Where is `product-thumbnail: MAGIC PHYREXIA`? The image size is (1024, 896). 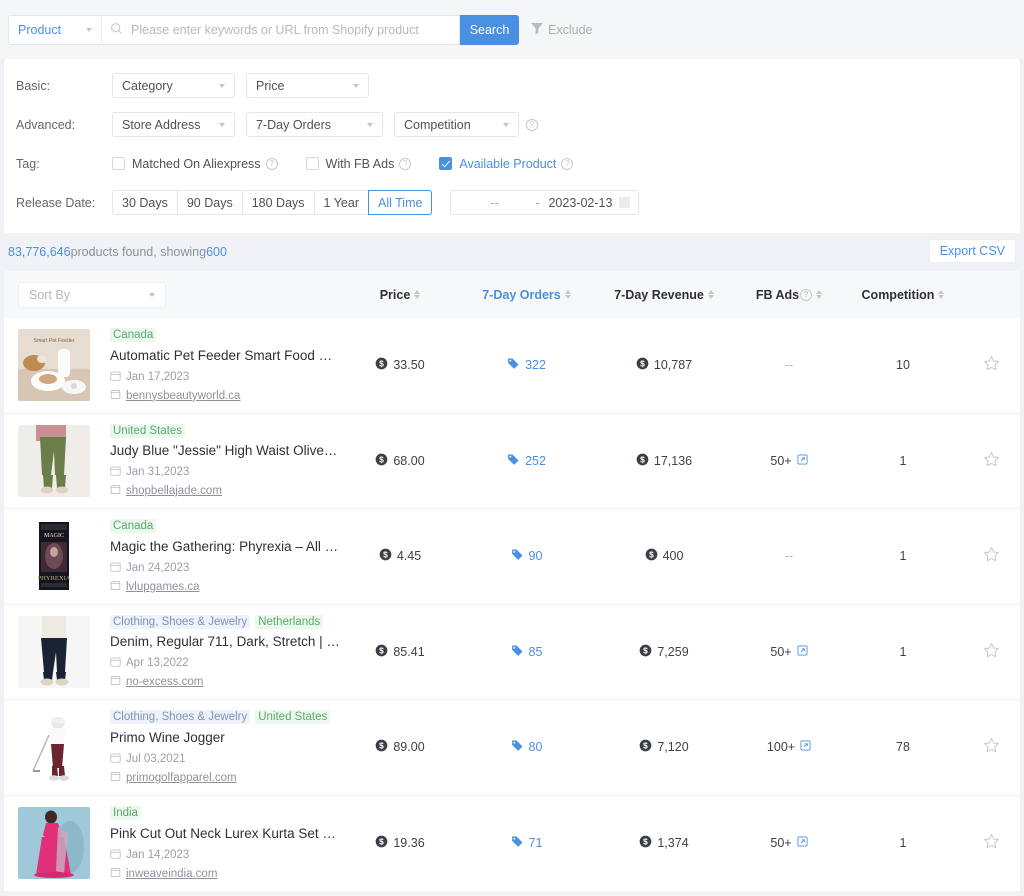 product-thumbnail: MAGIC PHYREXIA is located at coordinates (54, 556).